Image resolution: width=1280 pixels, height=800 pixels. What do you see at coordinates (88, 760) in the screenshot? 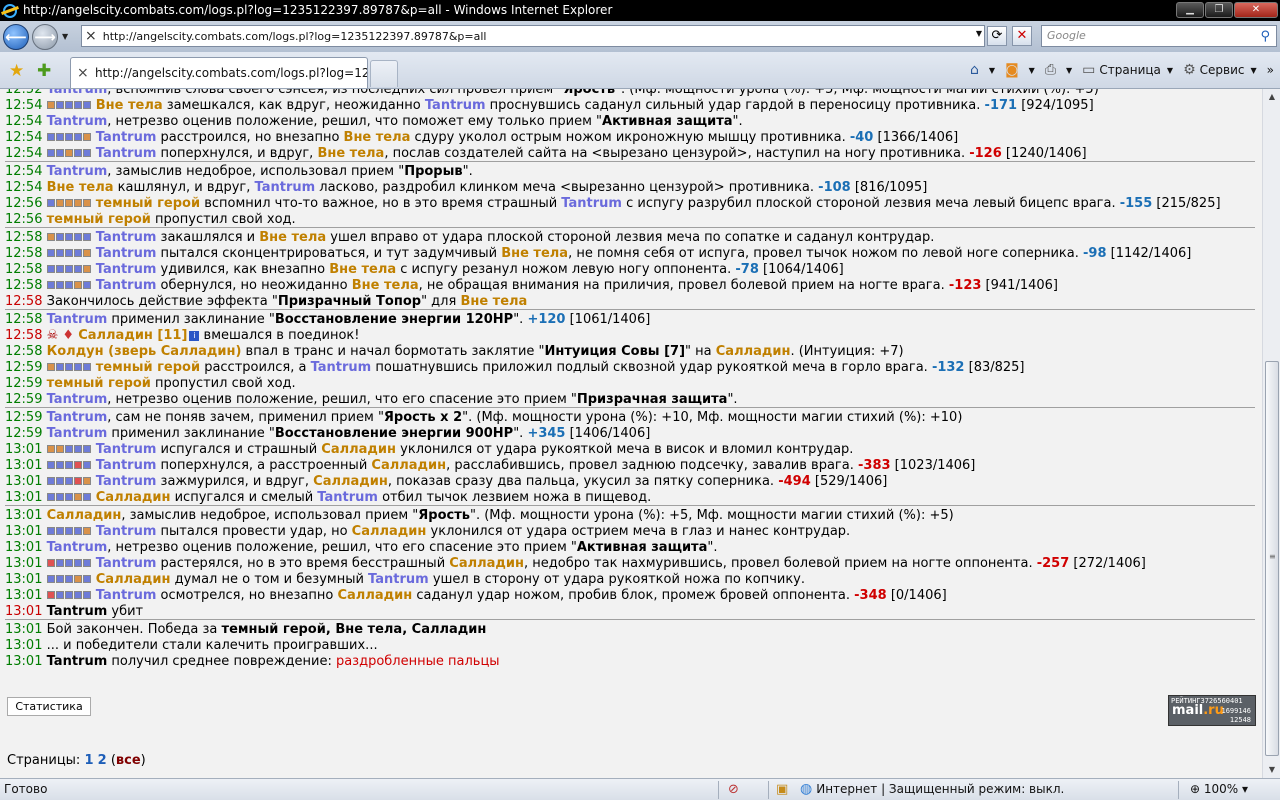
I see `page-link-1: 1` at bounding box center [88, 760].